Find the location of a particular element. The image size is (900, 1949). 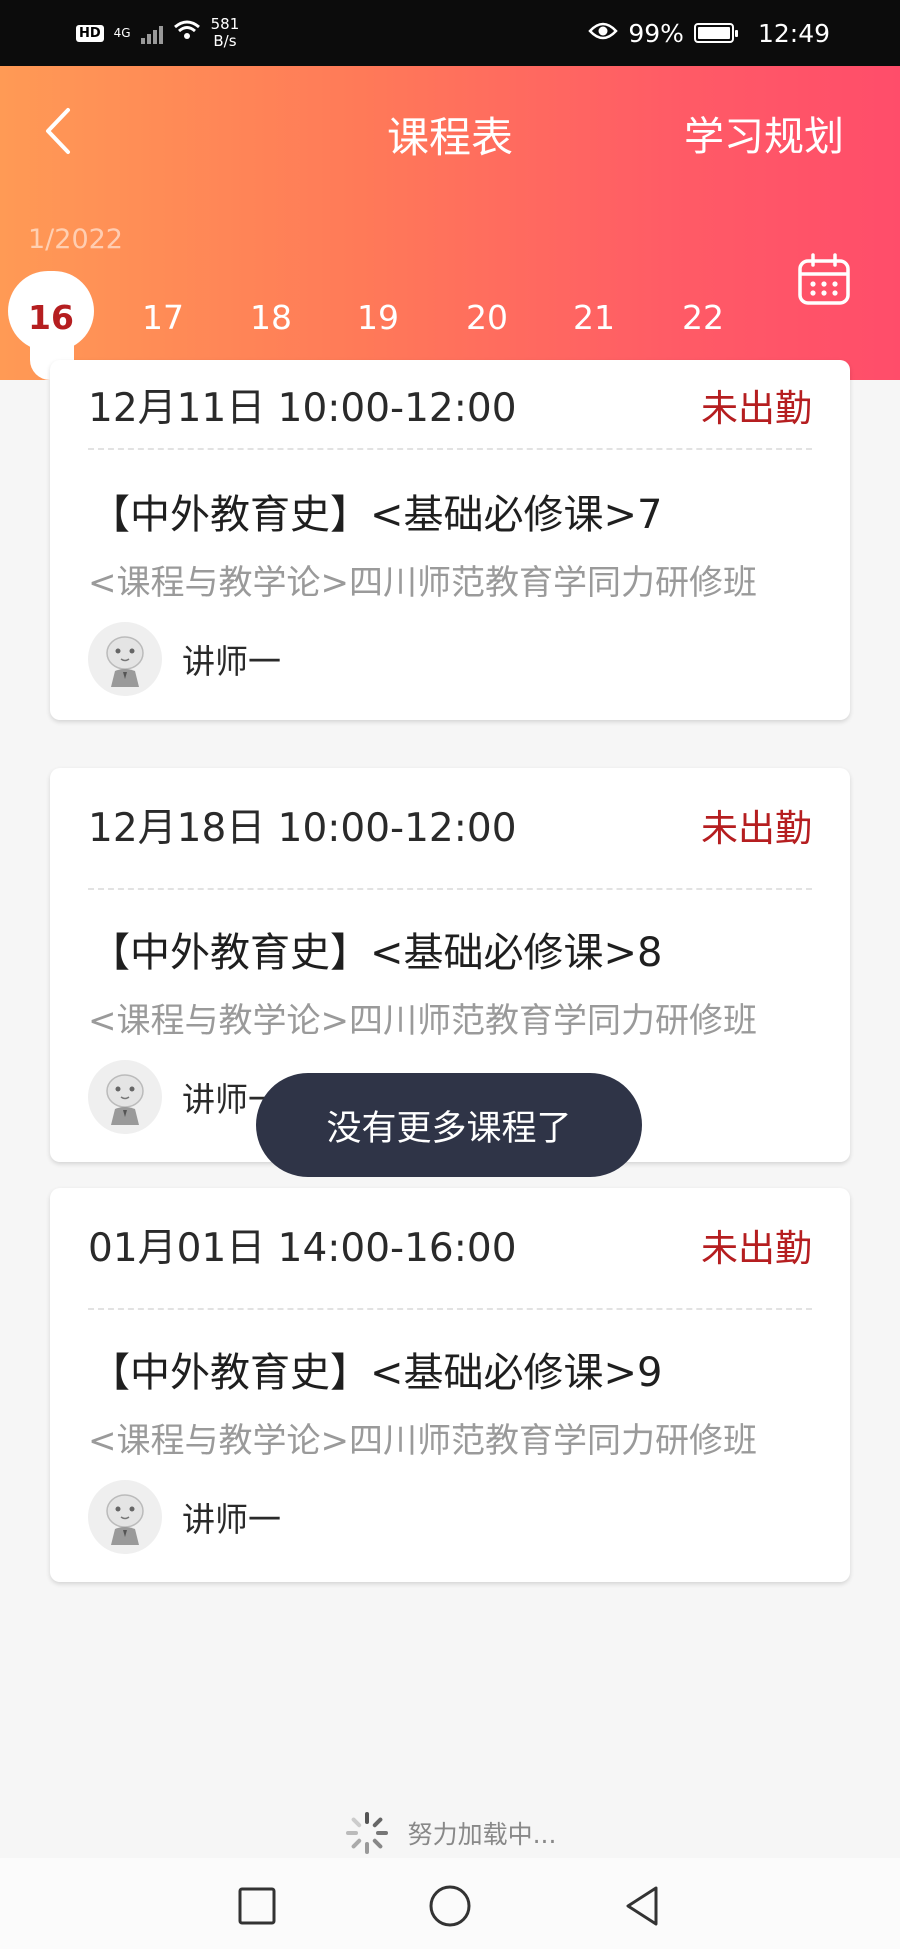

day-item-16: 16 is located at coordinates (51, 317).